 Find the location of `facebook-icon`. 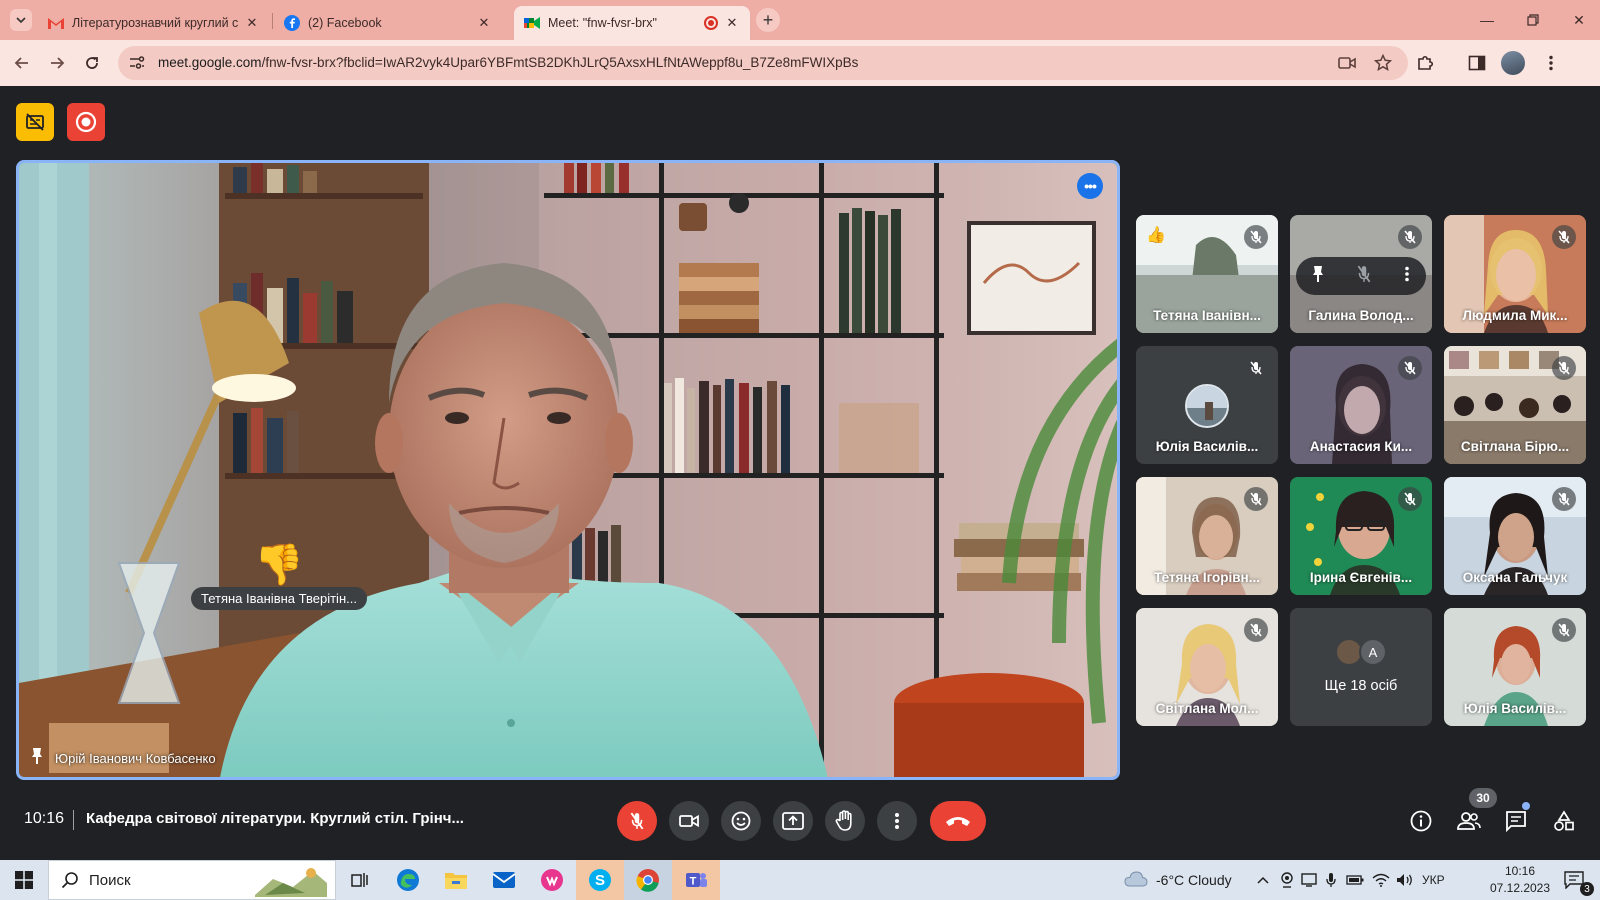

facebook-icon is located at coordinates (292, 23).